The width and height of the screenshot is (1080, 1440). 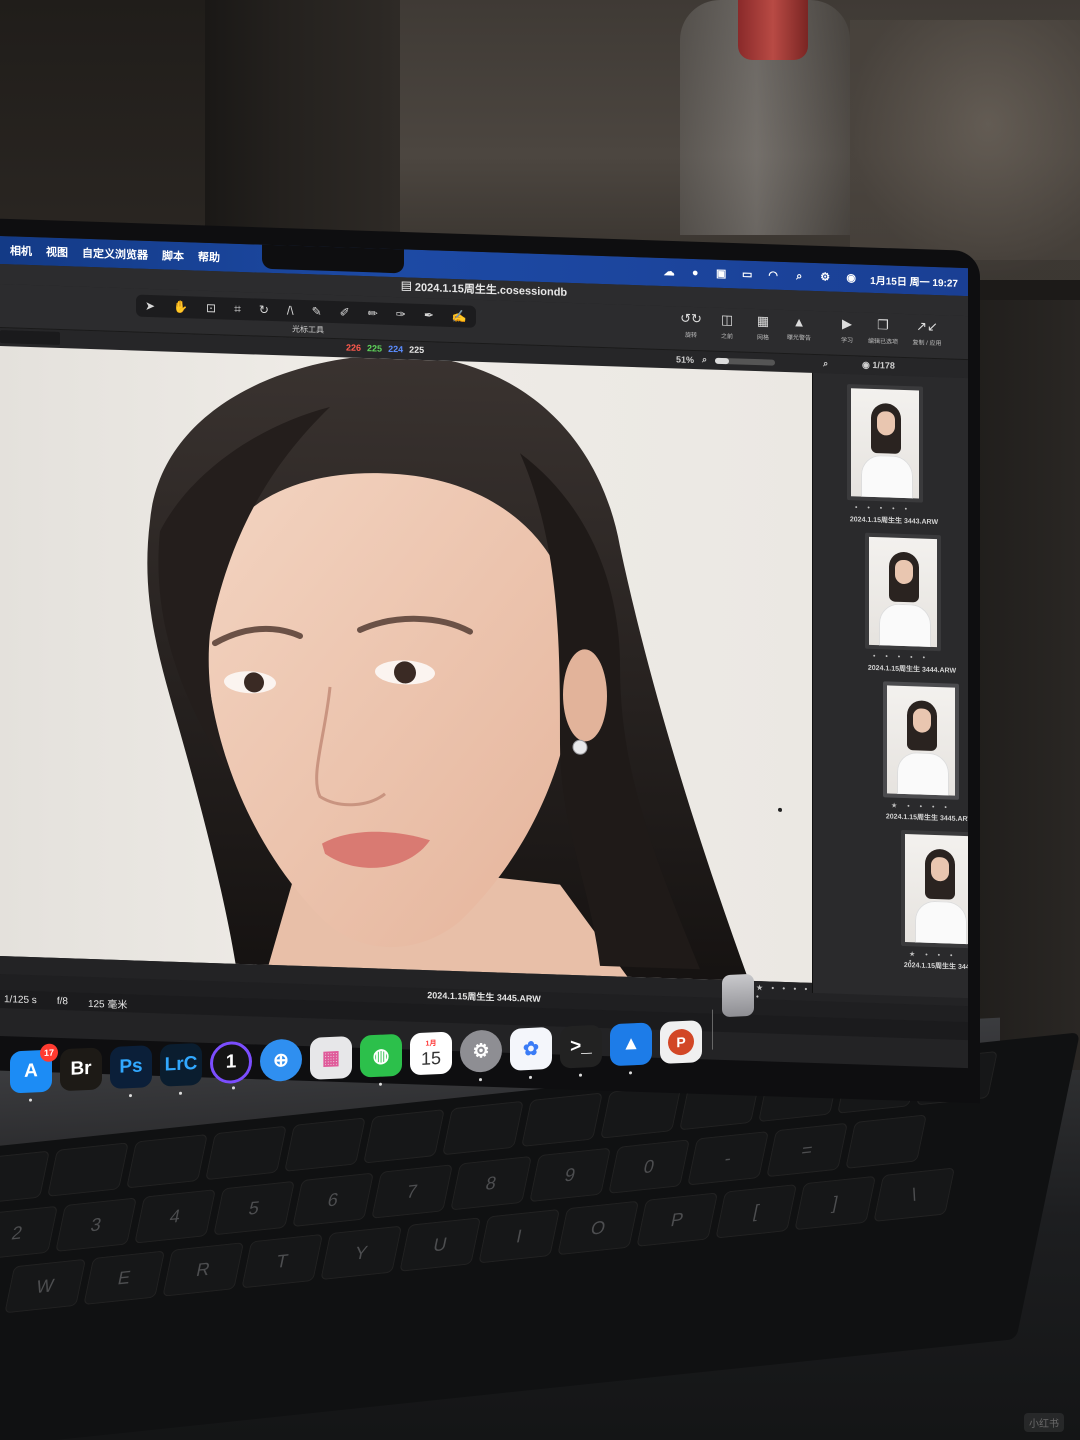 What do you see at coordinates (96, 1224) in the screenshot?
I see `keyboard-key: 3` at bounding box center [96, 1224].